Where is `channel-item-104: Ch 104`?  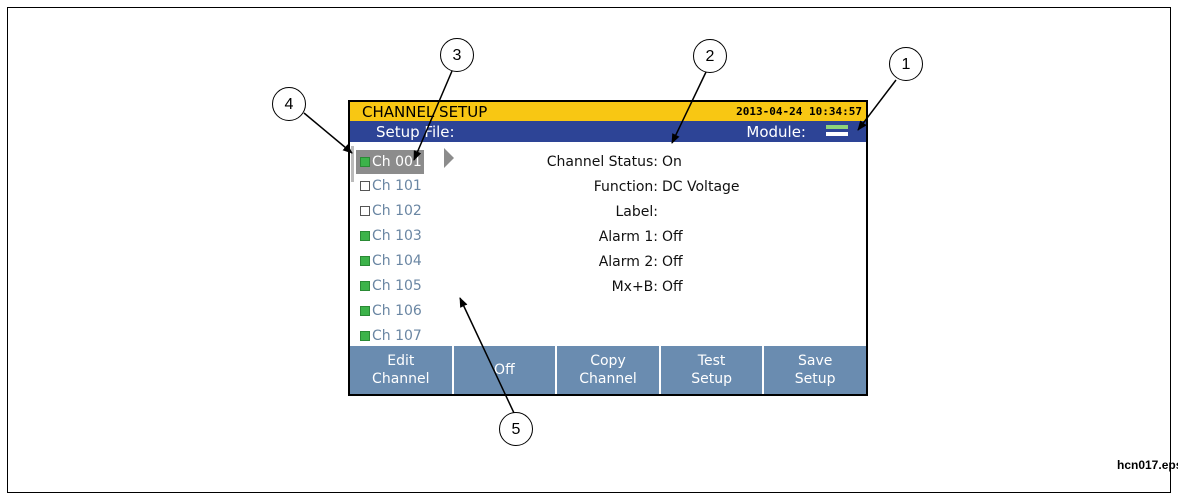
channel-item-104: Ch 104 is located at coordinates (391, 261).